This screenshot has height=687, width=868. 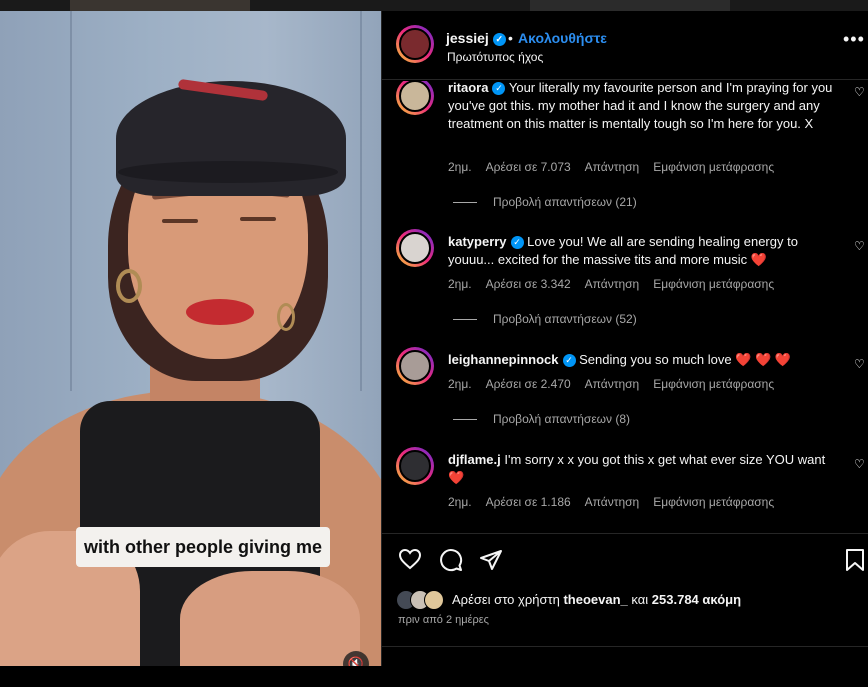 What do you see at coordinates (562, 419) in the screenshot?
I see `view-replies-label: Προβολή απαντήσεων (8)` at bounding box center [562, 419].